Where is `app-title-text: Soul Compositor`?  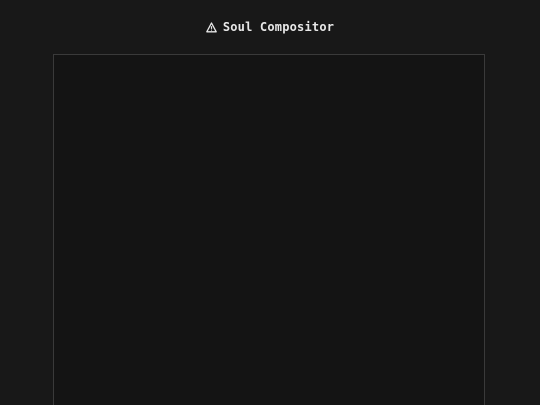 app-title-text: Soul Compositor is located at coordinates (278, 27).